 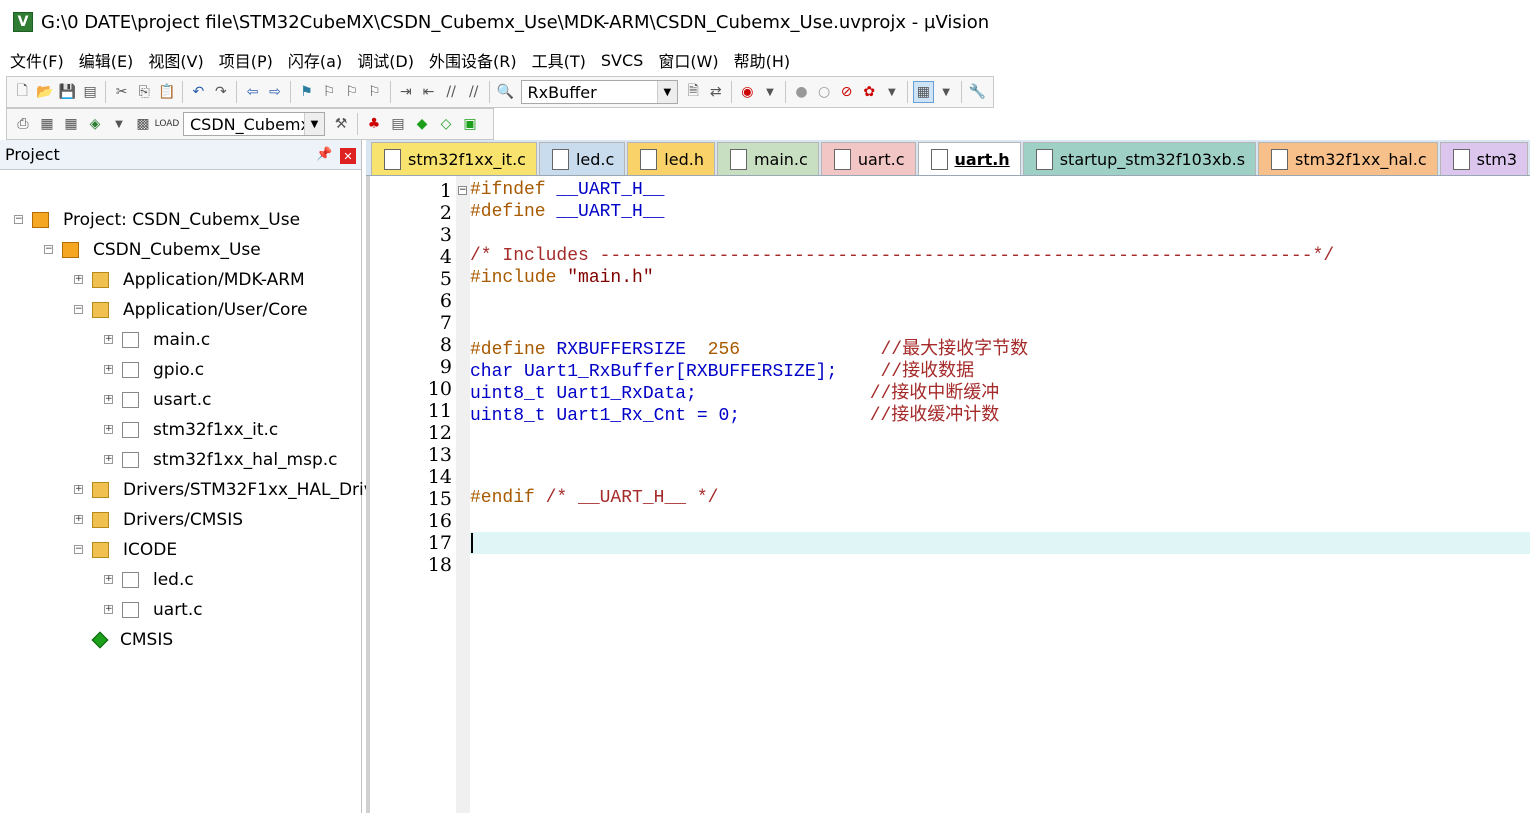 What do you see at coordinates (473, 60) in the screenshot?
I see `menu-item-6: 外围设备(R)` at bounding box center [473, 60].